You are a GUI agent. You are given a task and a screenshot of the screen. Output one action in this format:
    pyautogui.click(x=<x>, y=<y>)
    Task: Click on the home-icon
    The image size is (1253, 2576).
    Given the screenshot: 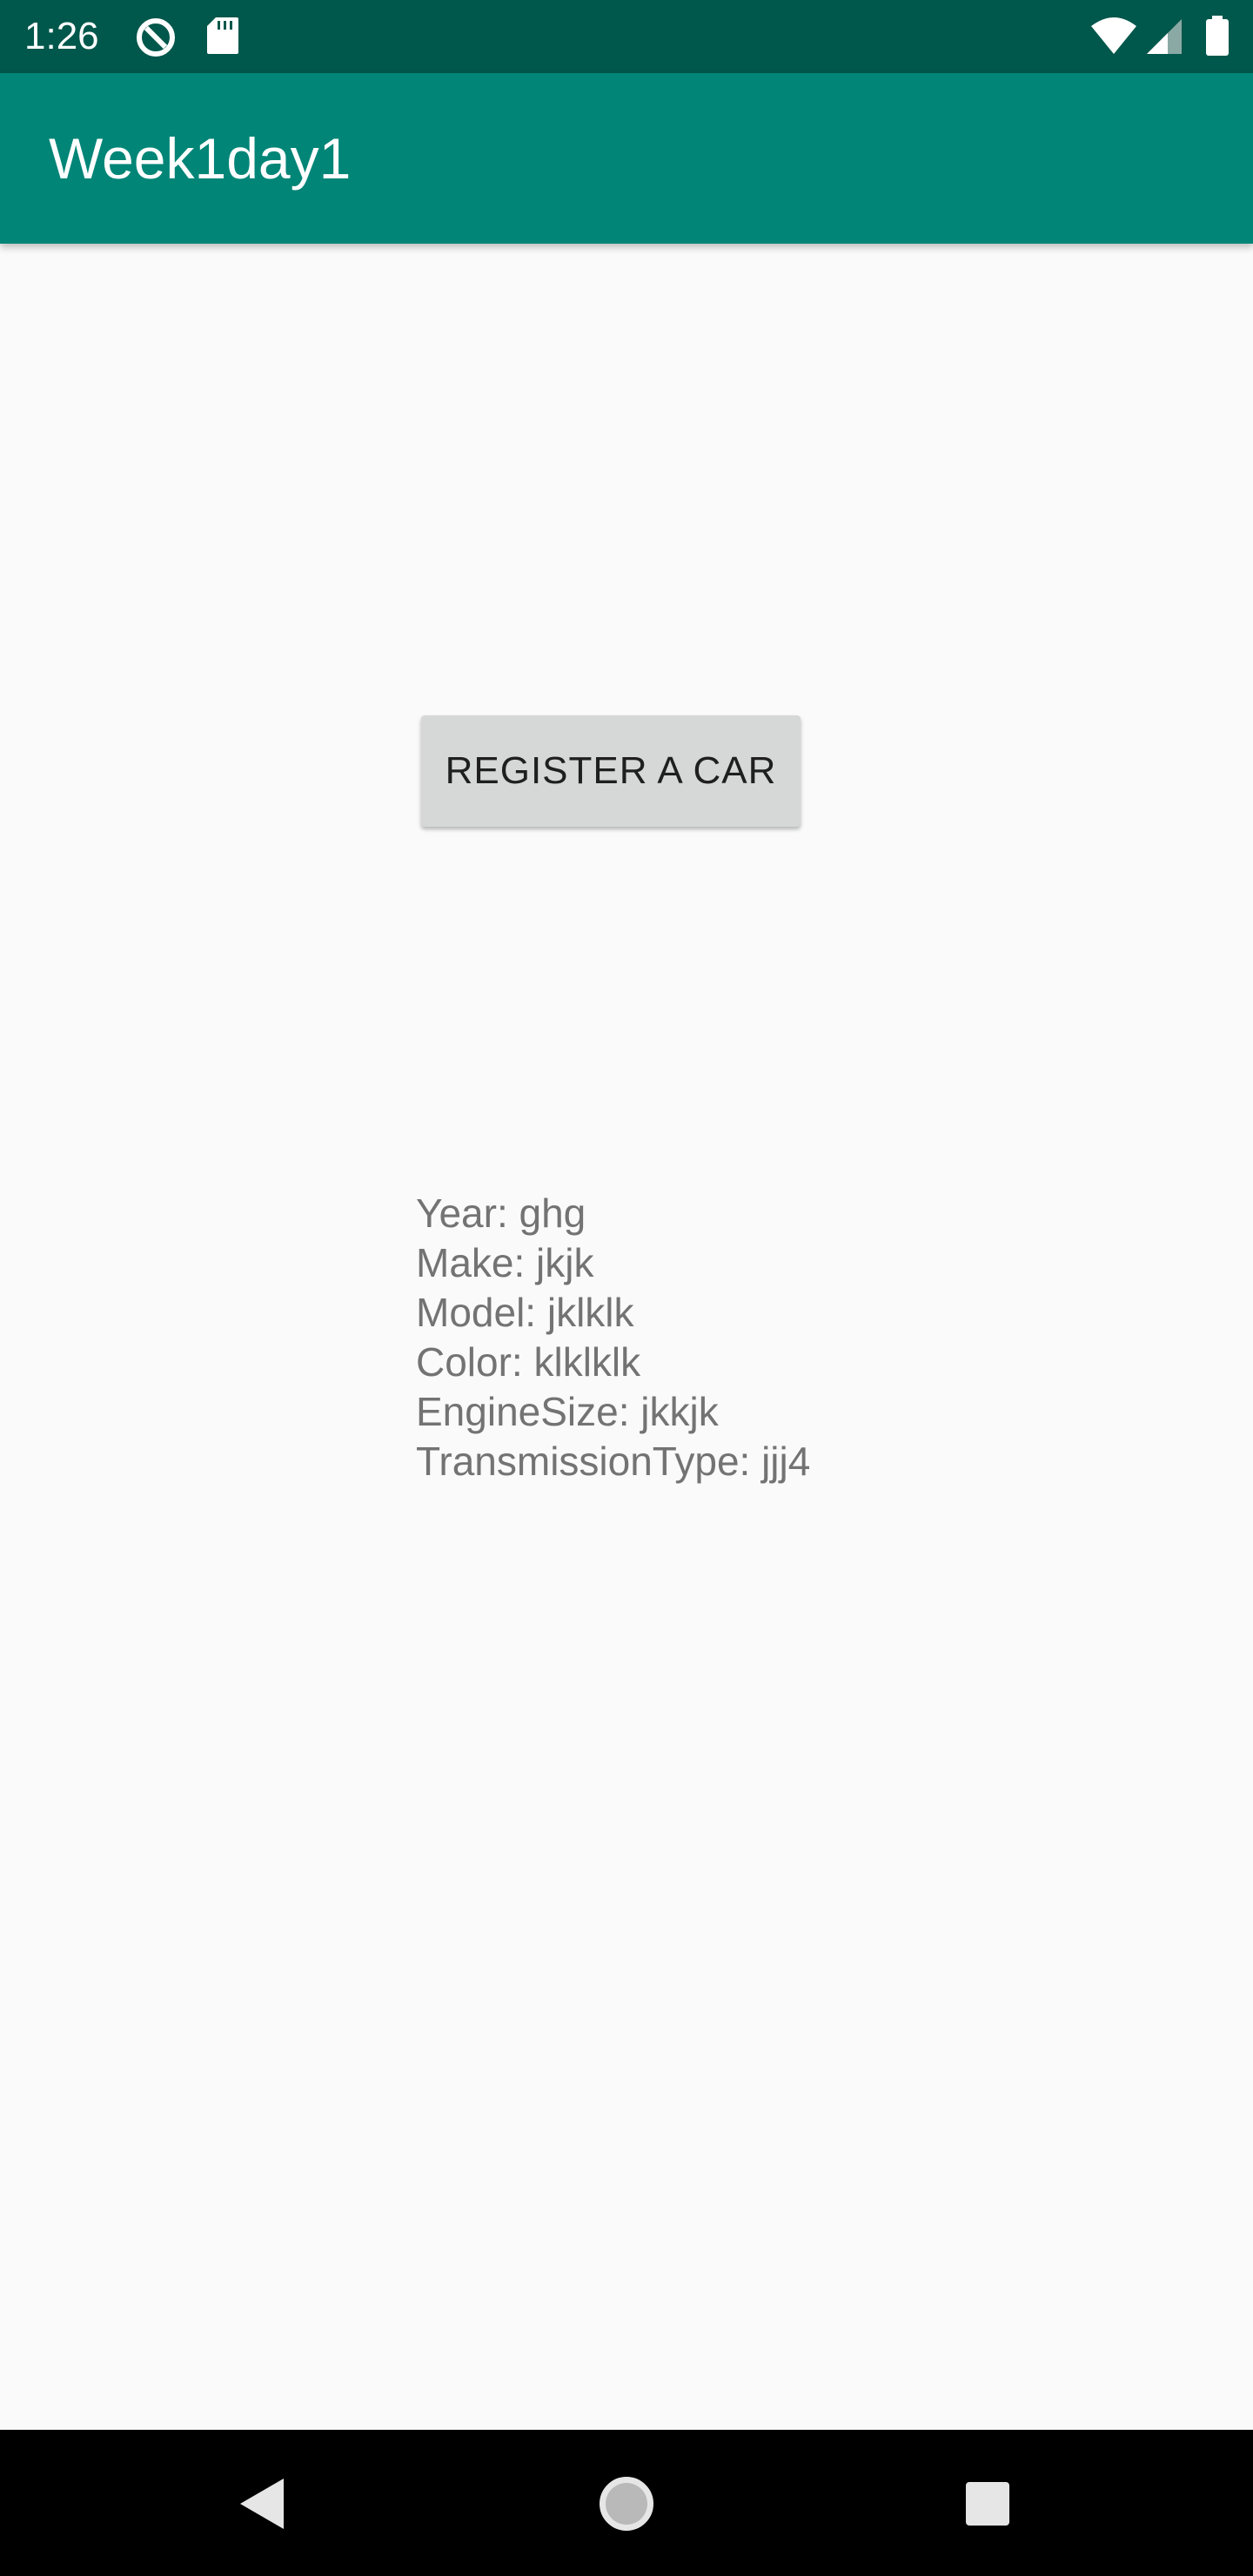 What is the action you would take?
    pyautogui.click(x=626, y=2504)
    